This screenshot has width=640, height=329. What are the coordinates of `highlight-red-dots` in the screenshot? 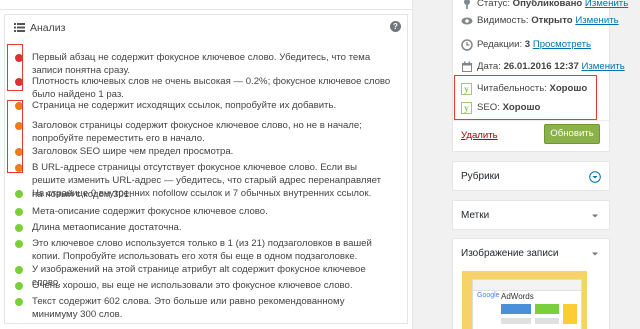 It's located at (15, 67).